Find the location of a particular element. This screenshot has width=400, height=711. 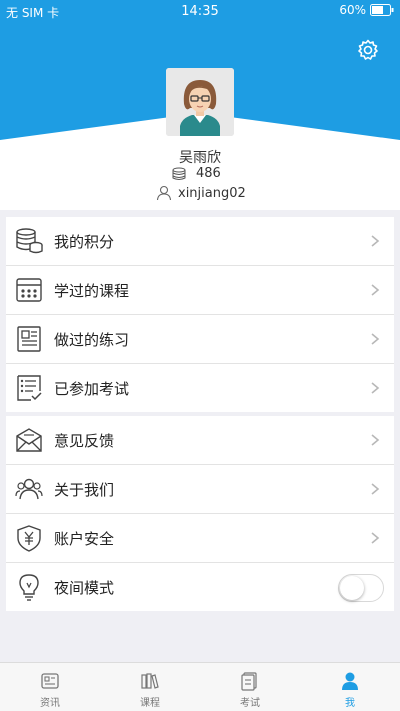

tab-courses: 课程 is located at coordinates (150, 687).